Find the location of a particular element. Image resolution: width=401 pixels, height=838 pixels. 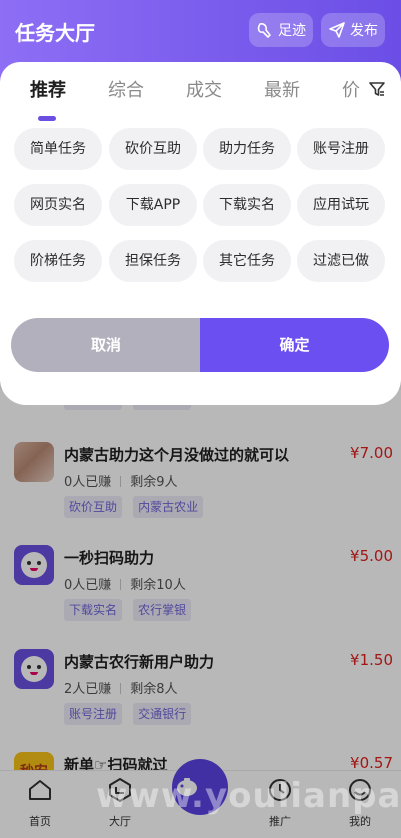

sort-tabs: 推荐 综合 成交 最新 价 is located at coordinates (200, 98).